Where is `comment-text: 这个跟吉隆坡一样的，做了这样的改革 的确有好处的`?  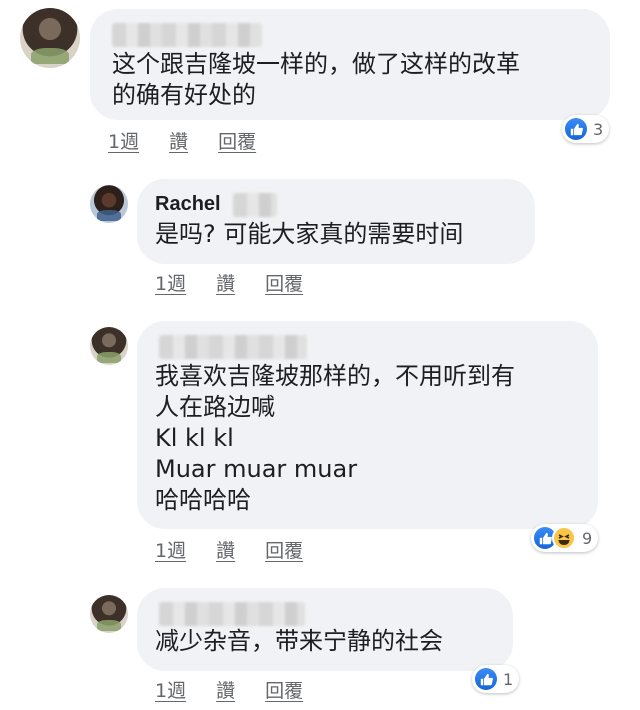
comment-text: 这个跟吉隆坡一样的，做了这样的改革 的确有好处的 is located at coordinates (316, 79).